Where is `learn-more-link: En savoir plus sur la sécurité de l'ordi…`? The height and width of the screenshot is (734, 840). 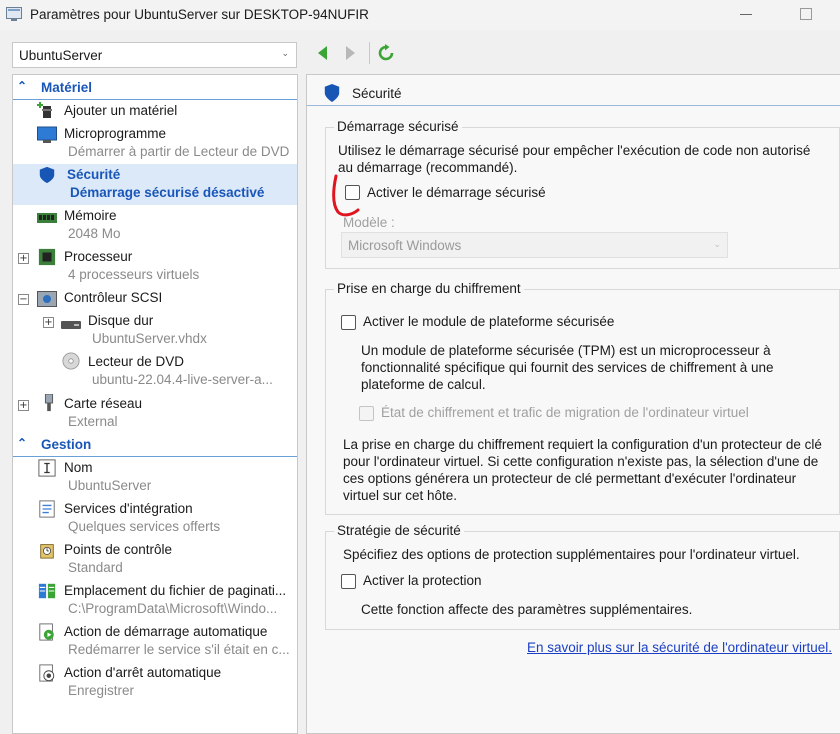 learn-more-link: En savoir plus sur la sécurité de l'ordi… is located at coordinates (679, 647).